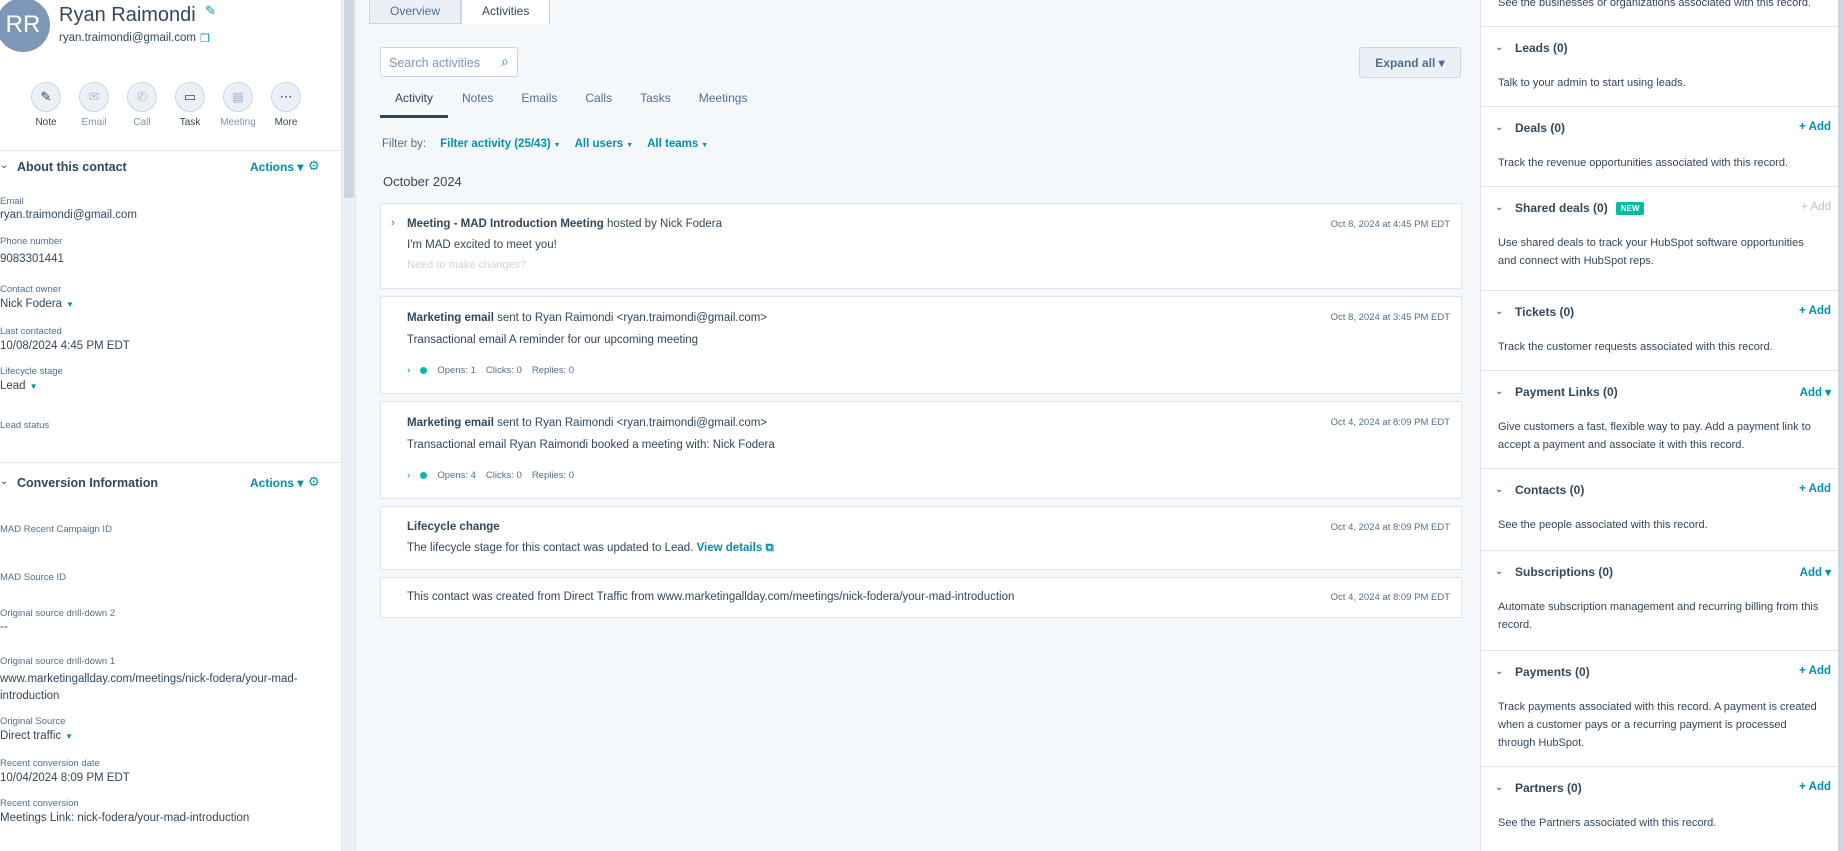 The height and width of the screenshot is (851, 1844). Describe the element at coordinates (210, 11) in the screenshot. I see `pencil-icon: ✎` at that location.